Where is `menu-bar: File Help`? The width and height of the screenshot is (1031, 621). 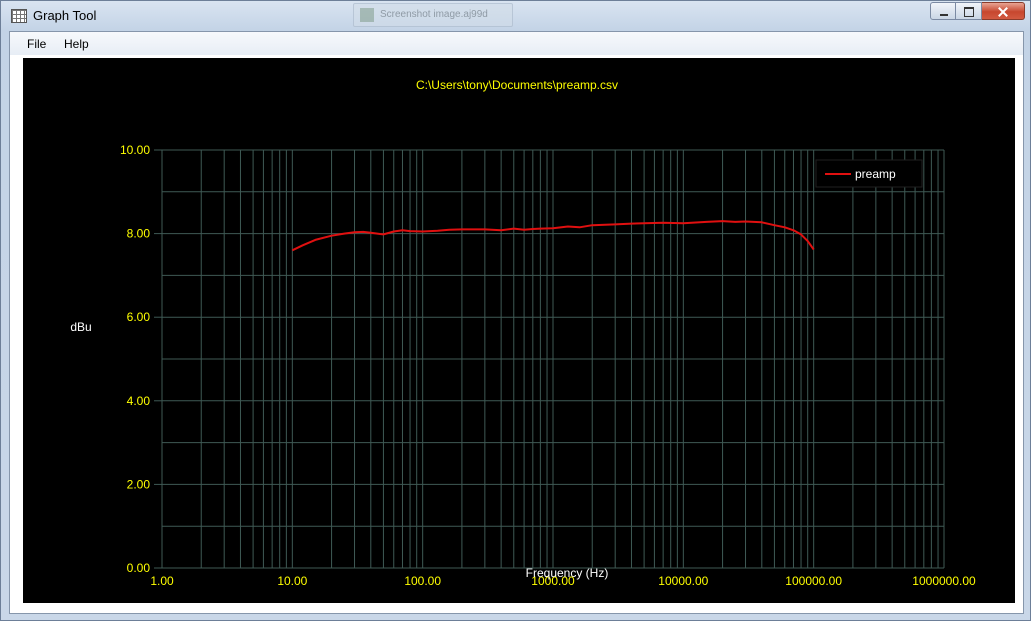 menu-bar: File Help is located at coordinates (516, 43).